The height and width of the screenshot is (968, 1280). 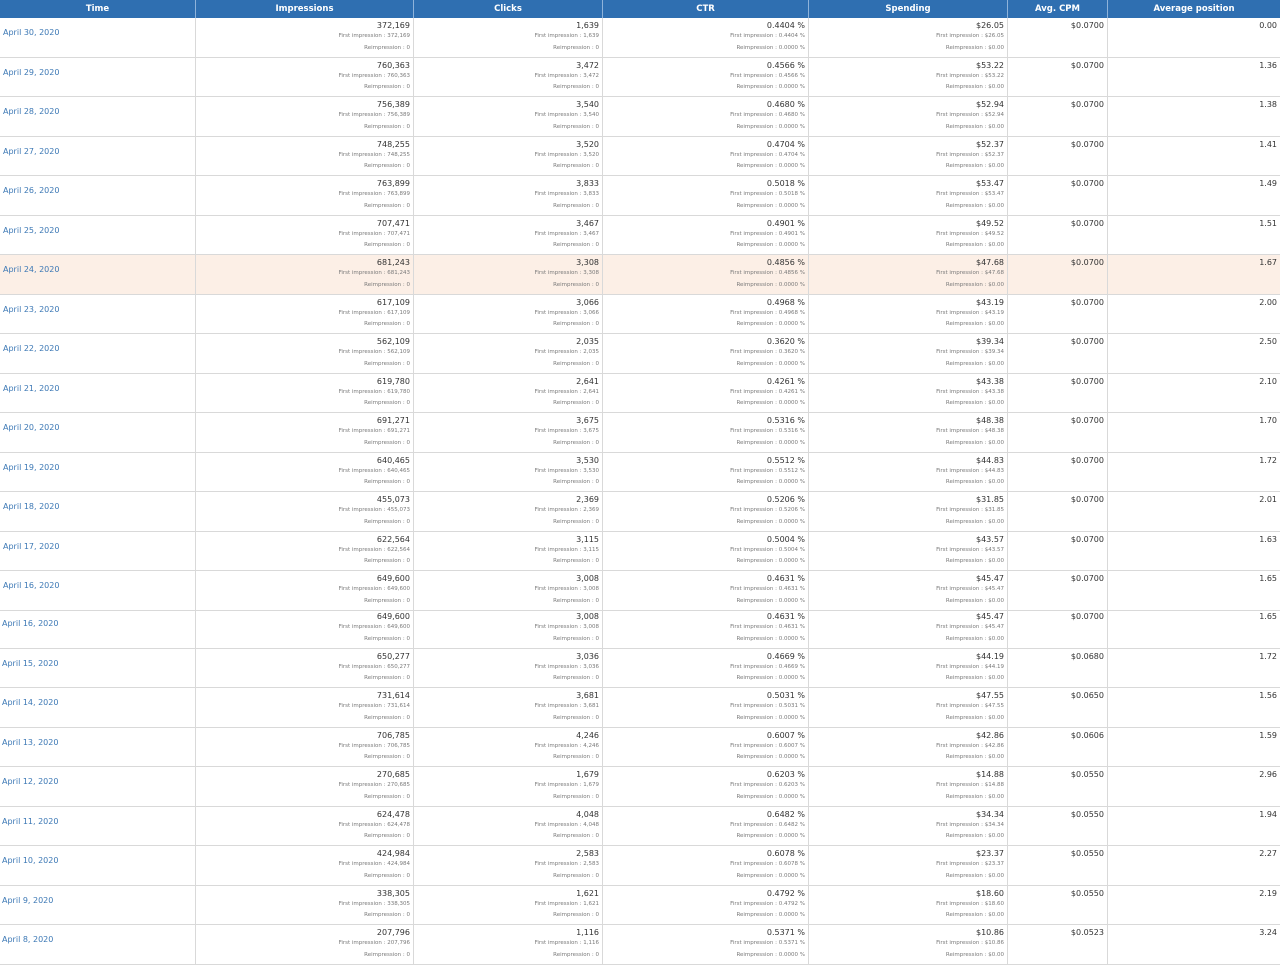 I want to click on impressions-first-value: 681,243, so click(x=398, y=273).